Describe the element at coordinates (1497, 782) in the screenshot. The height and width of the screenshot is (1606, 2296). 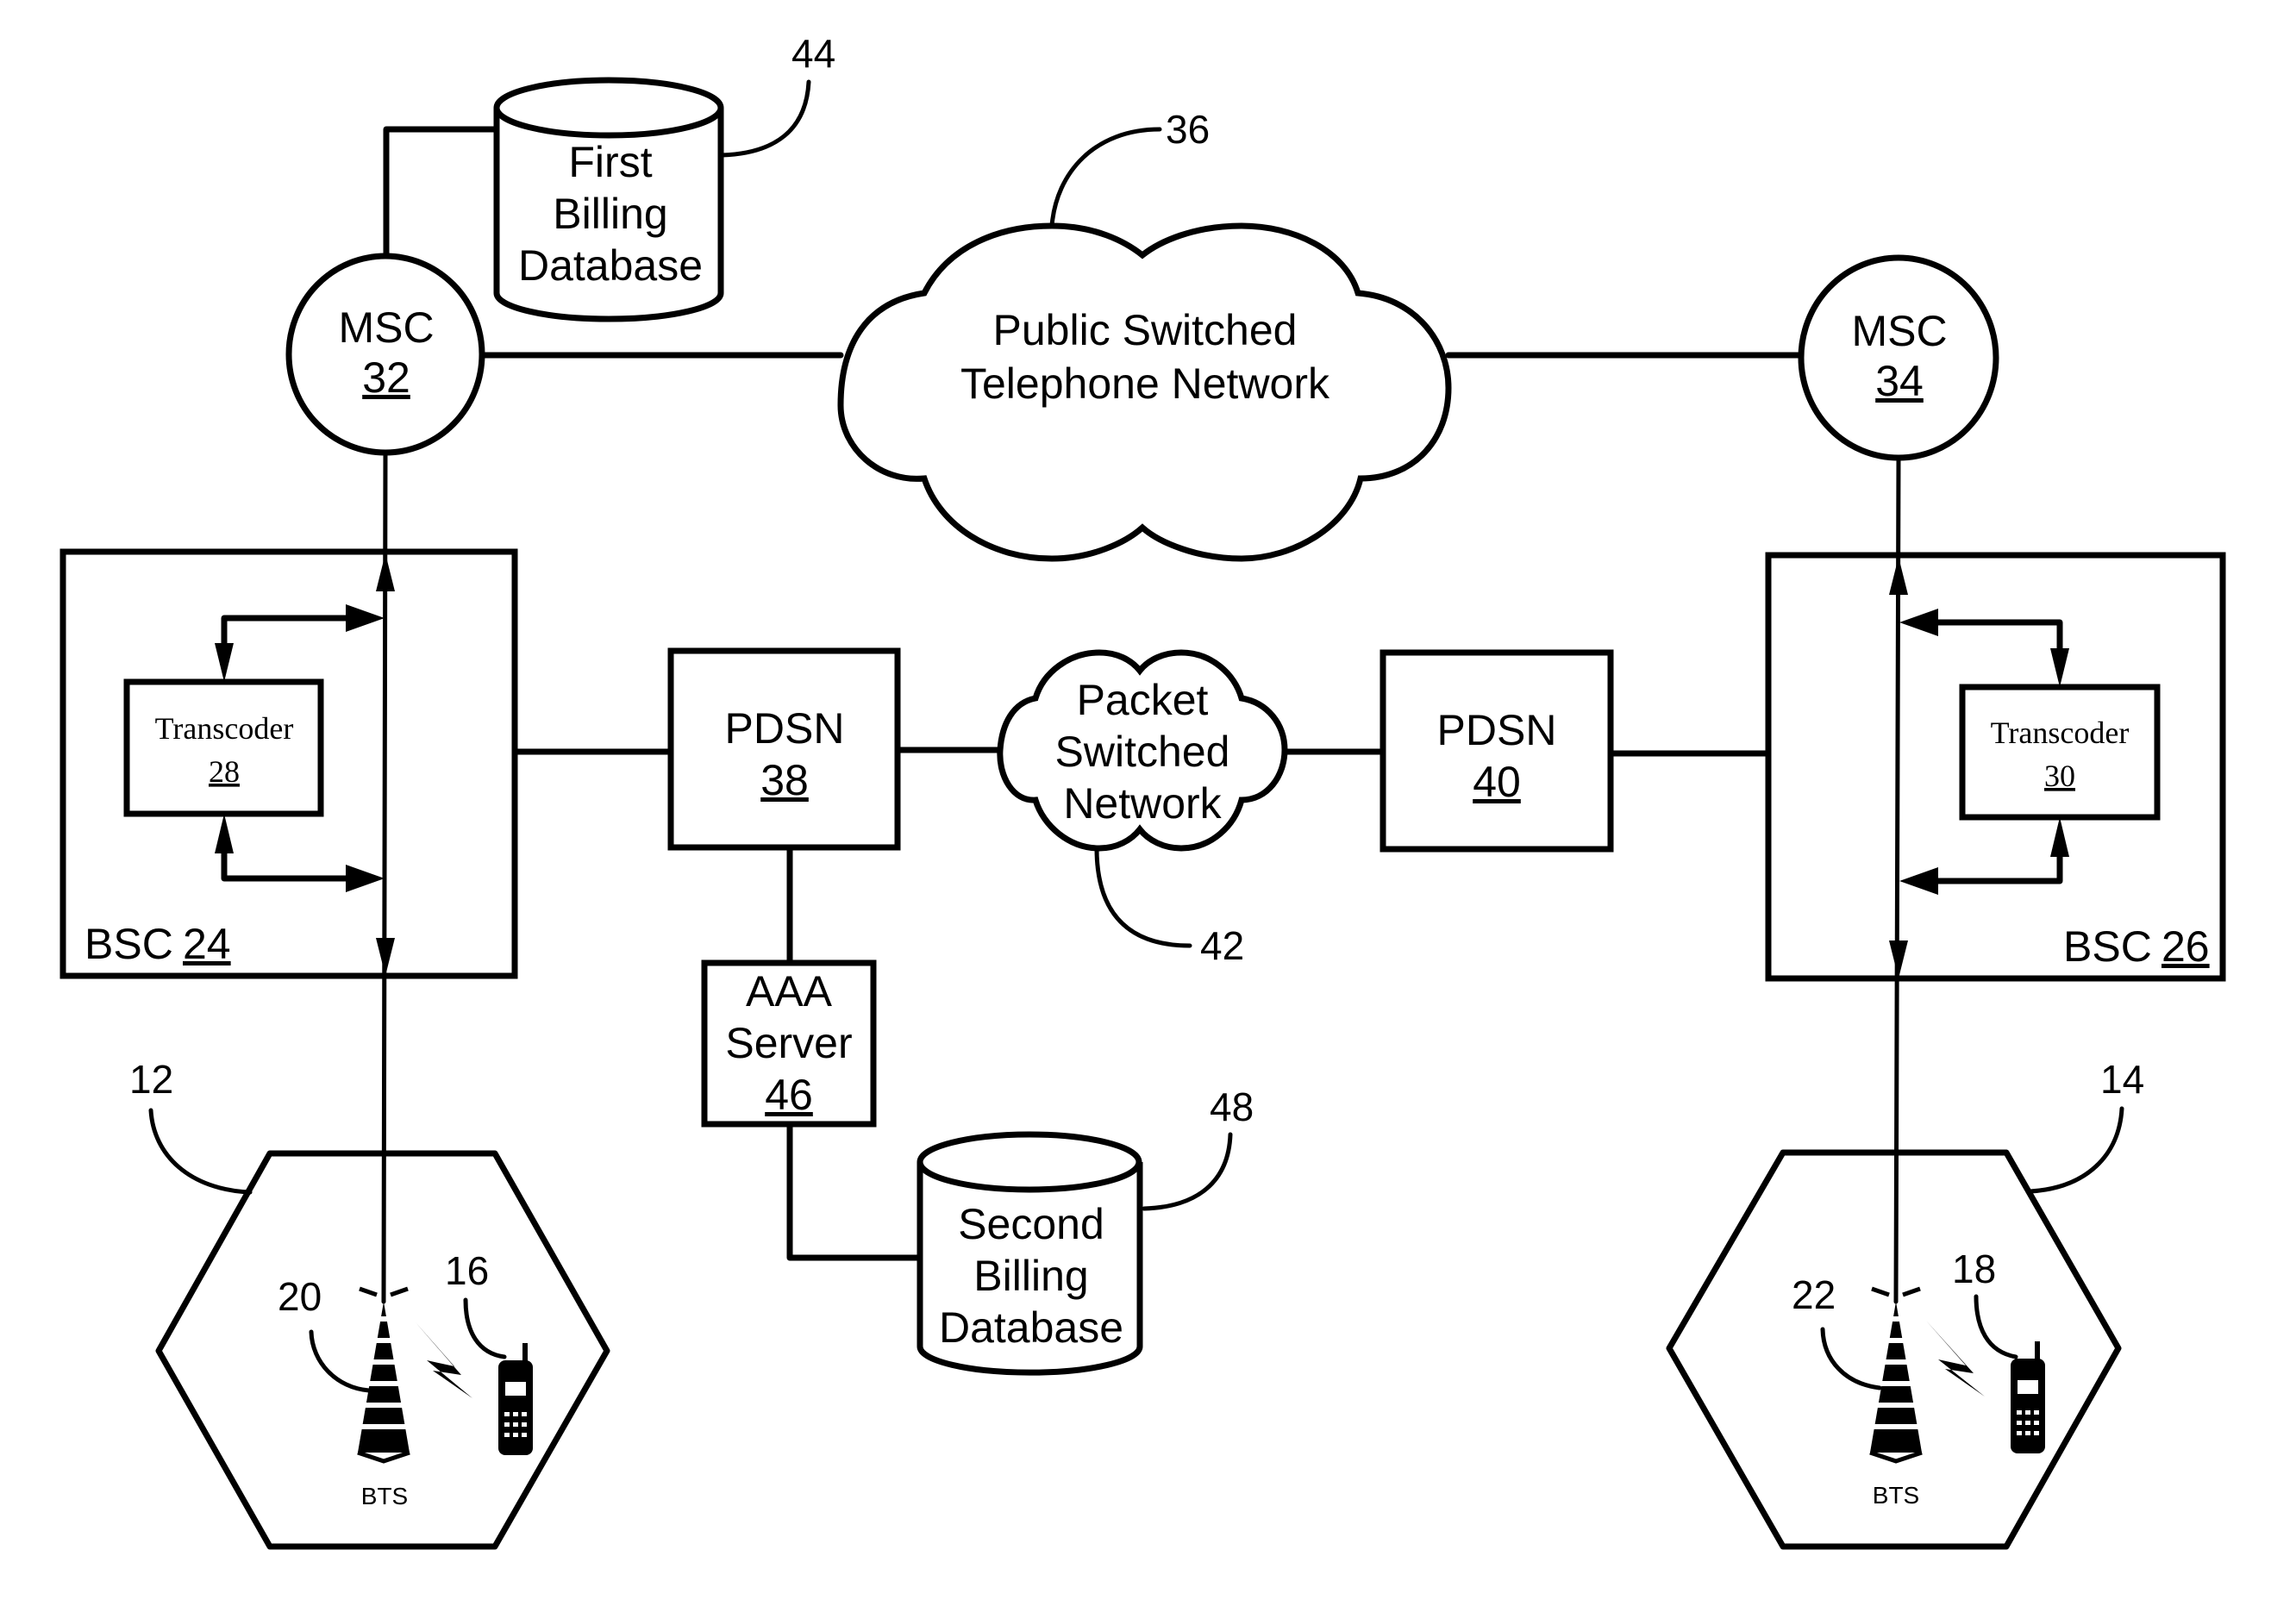
I see `pdsn-40-ref: 40` at that location.